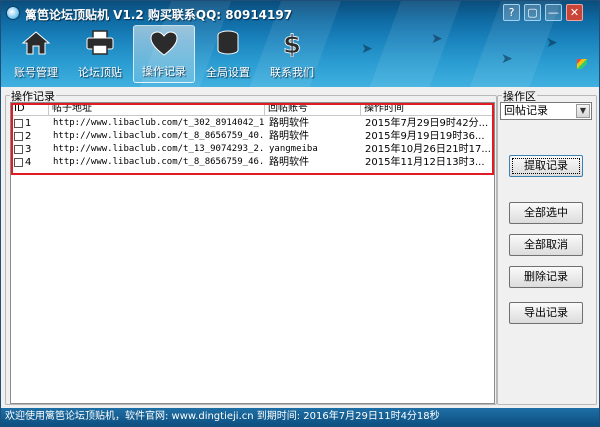 This screenshot has width=600, height=427. Describe the element at coordinates (36, 43) in the screenshot. I see `home-icon` at that location.